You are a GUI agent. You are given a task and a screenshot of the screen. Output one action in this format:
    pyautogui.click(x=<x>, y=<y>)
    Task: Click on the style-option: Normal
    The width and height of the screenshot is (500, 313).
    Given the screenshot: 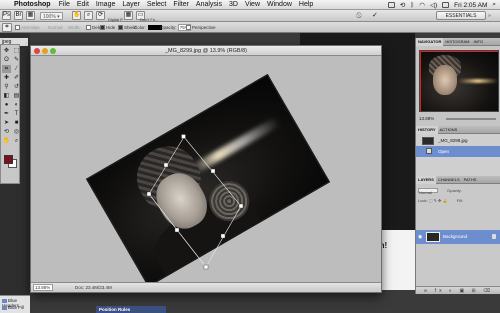 What is the action you would take?
    pyautogui.click(x=55, y=27)
    